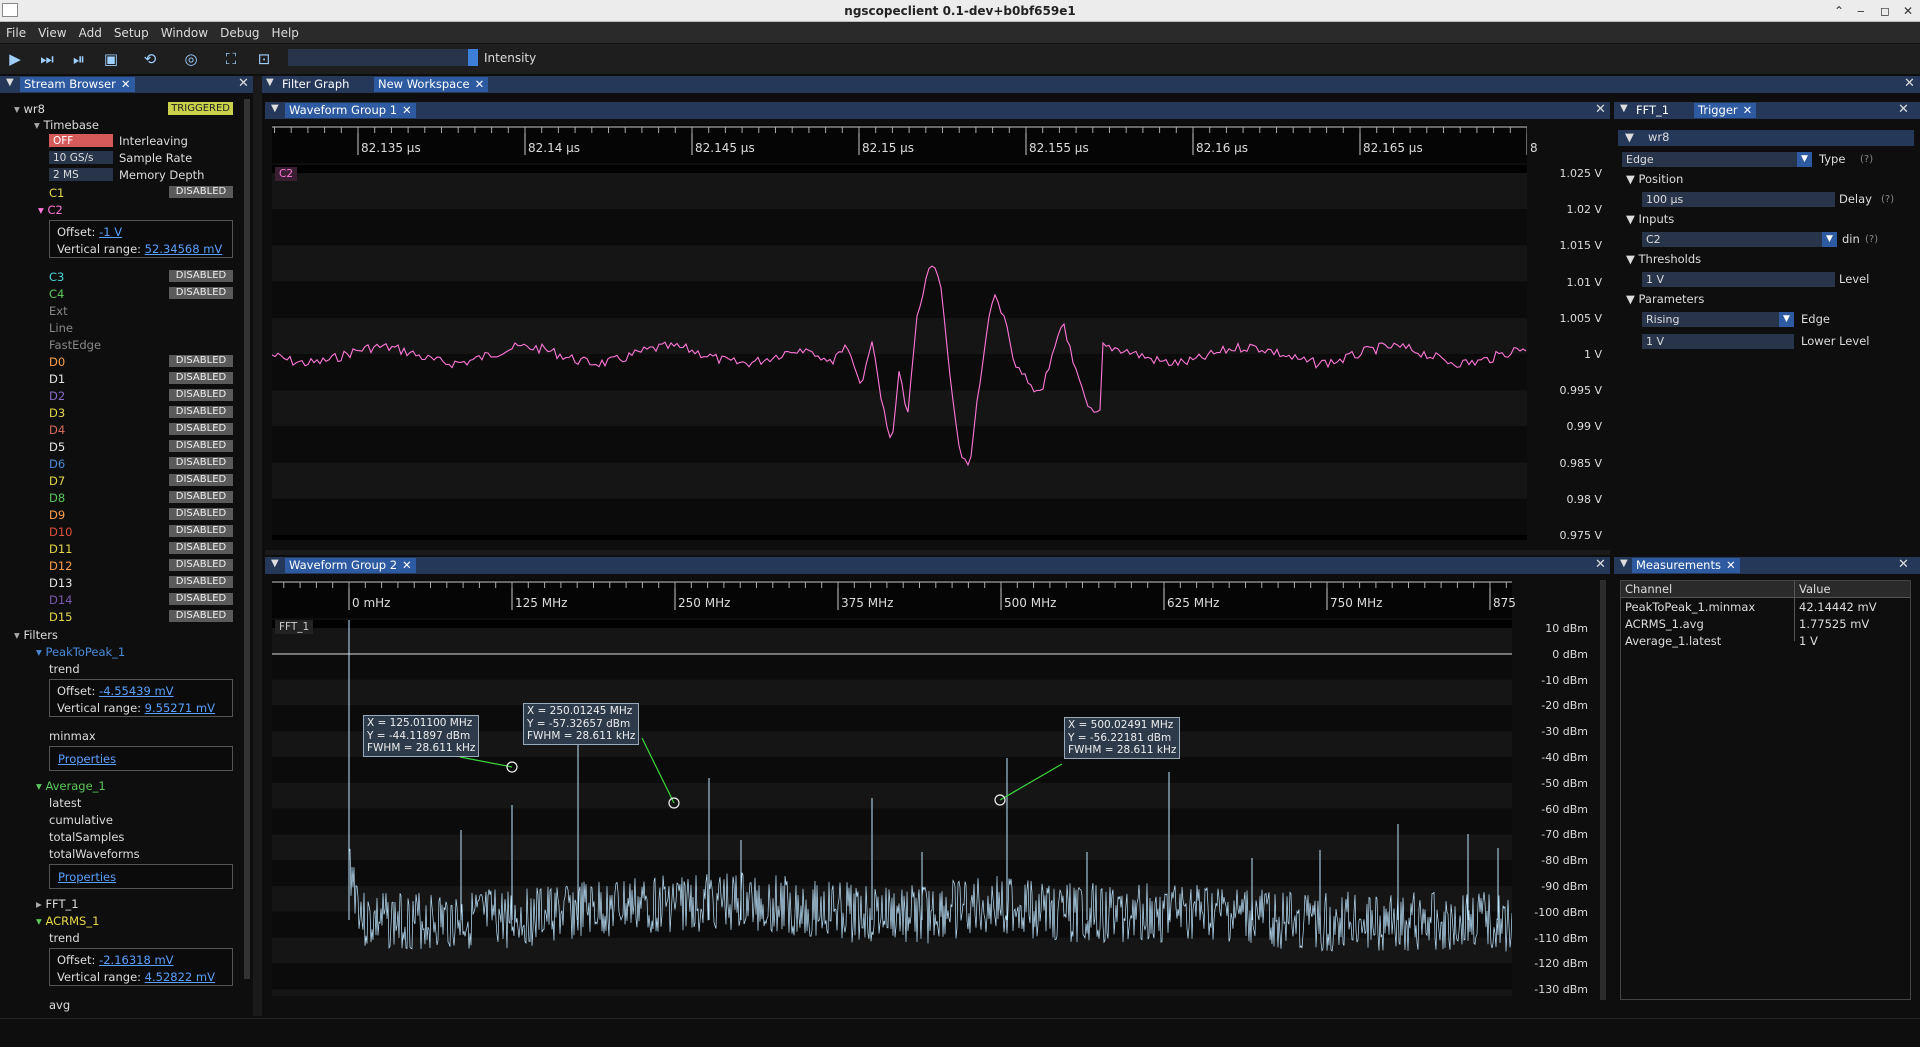 The image size is (1920, 1047). I want to click on peaktopeak-offset-link: -4.55439 mV, so click(136, 691).